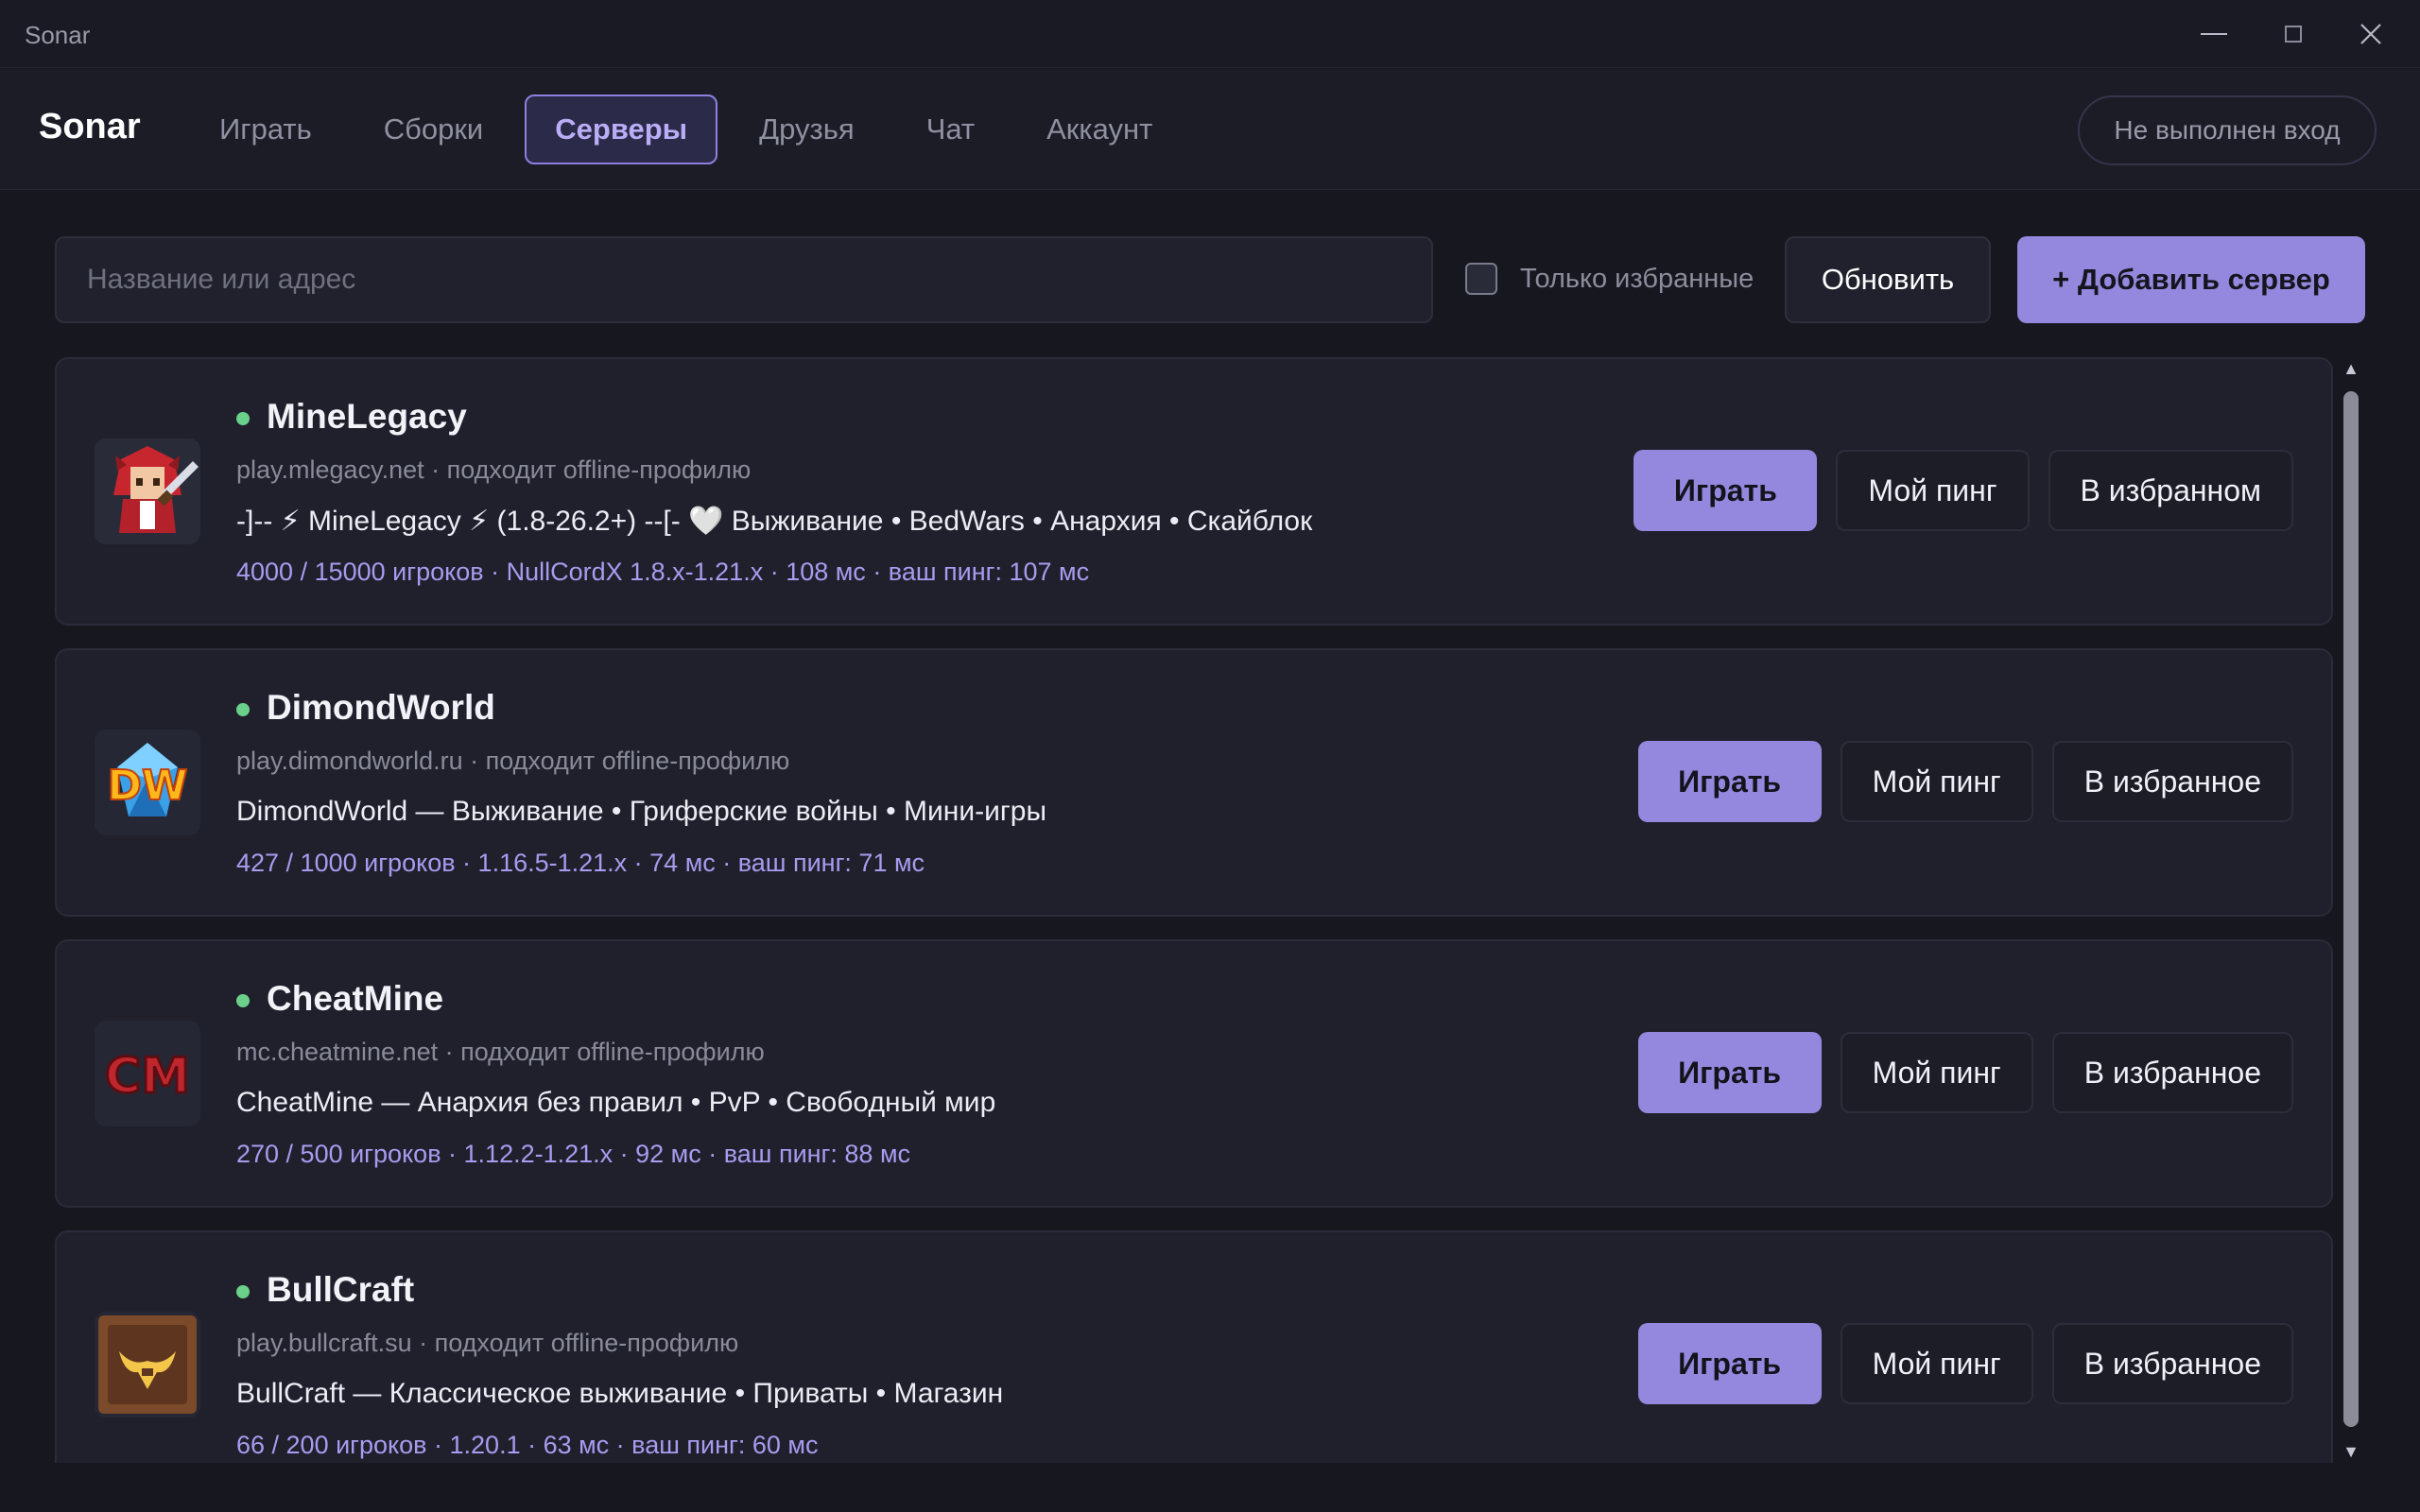 The height and width of the screenshot is (1512, 2420). I want to click on close-icon, so click(2371, 34).